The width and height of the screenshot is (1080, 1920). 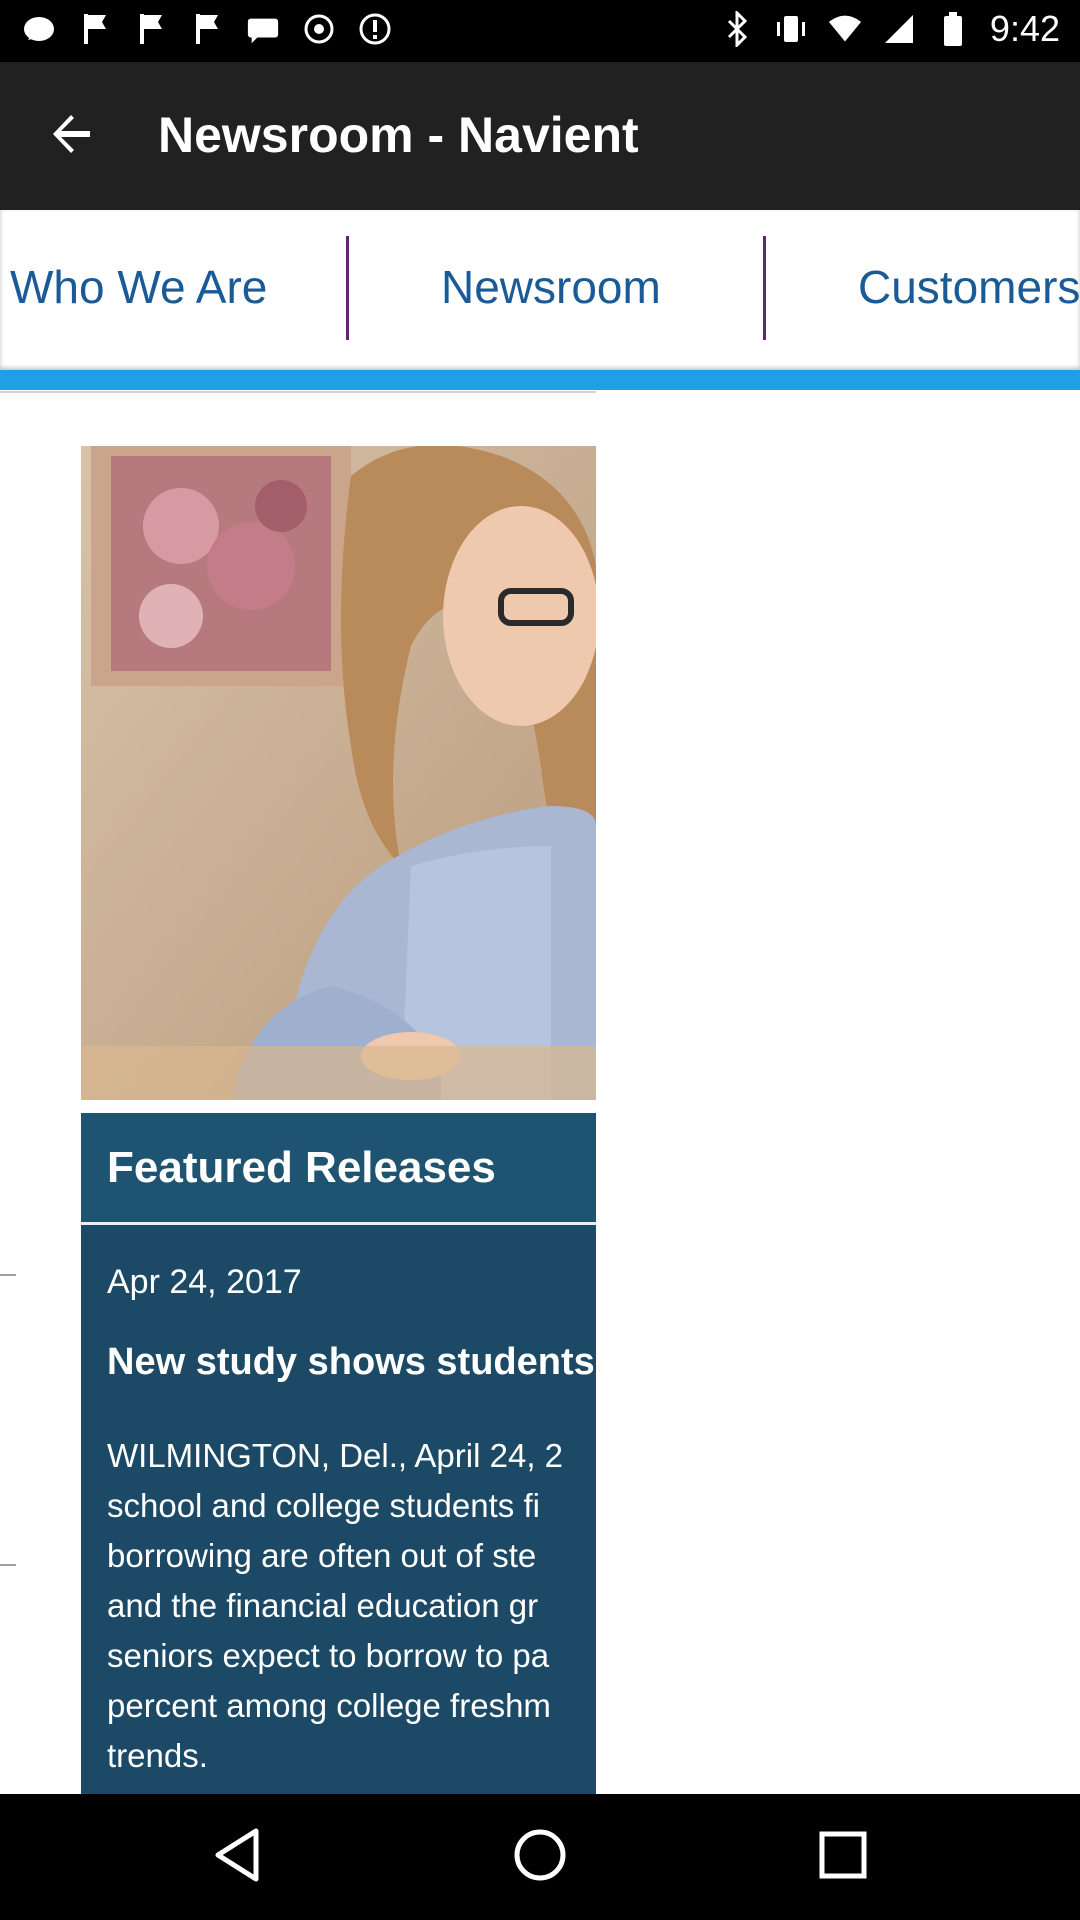 I want to click on signal-icon, so click(x=899, y=29).